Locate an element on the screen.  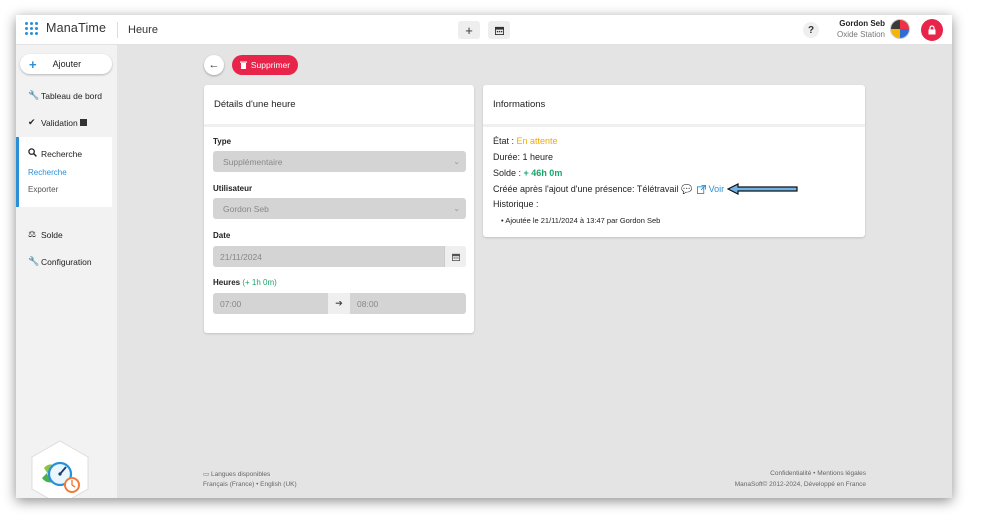
start-time-value: 07:00 is located at coordinates (231, 303).